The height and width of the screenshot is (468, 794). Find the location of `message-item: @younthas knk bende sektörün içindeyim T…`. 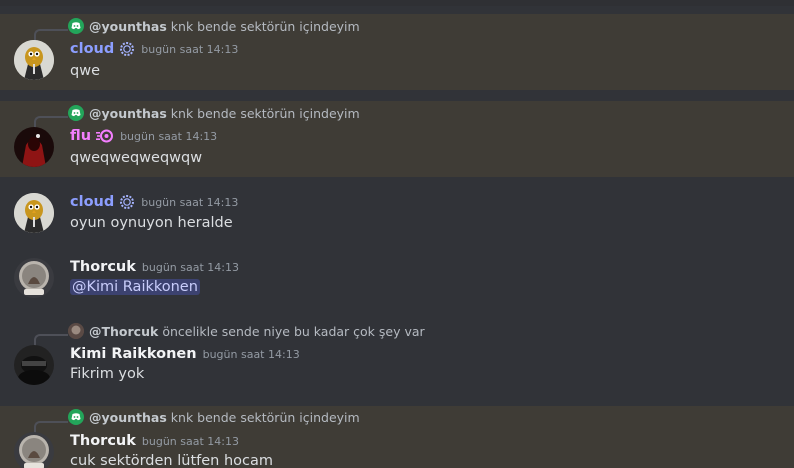

message-item: @younthas knk bende sektörün içindeyim T… is located at coordinates (397, 437).